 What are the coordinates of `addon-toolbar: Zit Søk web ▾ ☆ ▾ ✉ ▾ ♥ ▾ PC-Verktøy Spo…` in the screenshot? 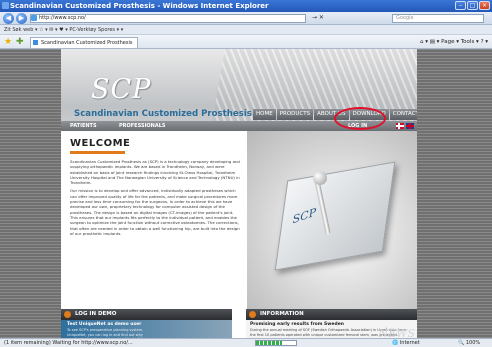 It's located at (246, 30).